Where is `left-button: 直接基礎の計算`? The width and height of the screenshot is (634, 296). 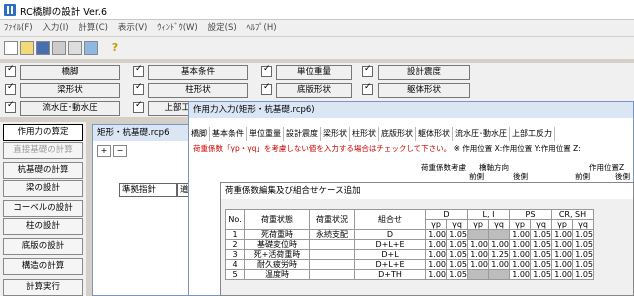 left-button: 直接基礎の計算 is located at coordinates (43, 150).